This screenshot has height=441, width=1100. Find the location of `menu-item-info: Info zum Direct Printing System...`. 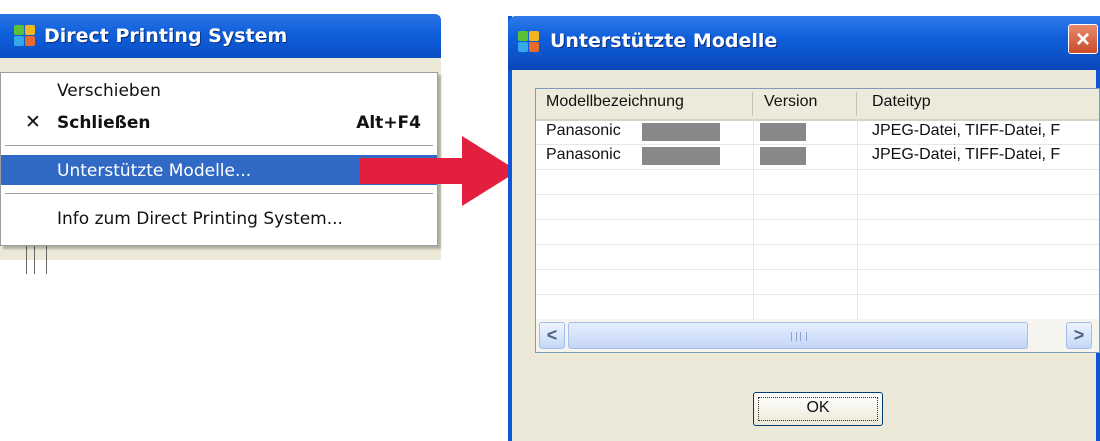

menu-item-info: Info zum Direct Printing System... is located at coordinates (219, 218).